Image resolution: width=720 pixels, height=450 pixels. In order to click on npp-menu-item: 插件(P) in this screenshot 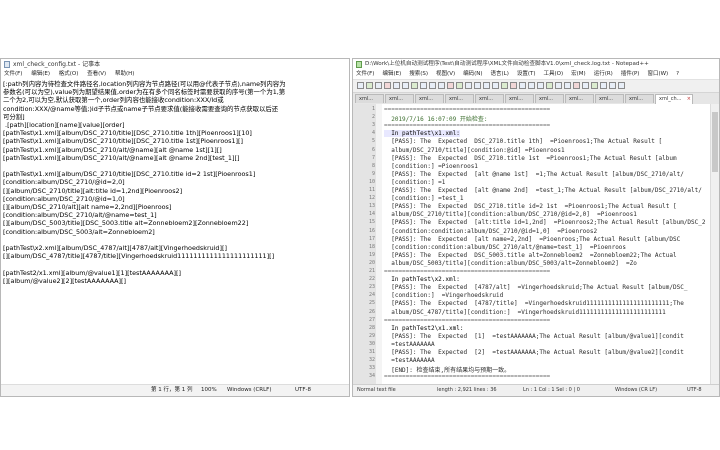, I will do `click(630, 74)`.